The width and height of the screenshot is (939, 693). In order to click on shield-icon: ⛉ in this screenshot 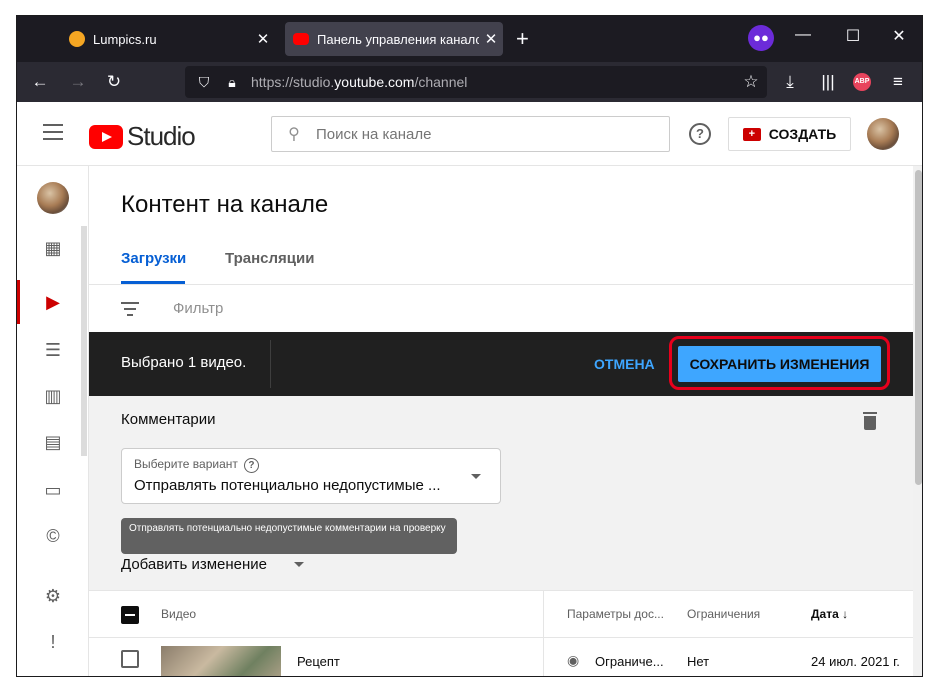, I will do `click(204, 82)`.